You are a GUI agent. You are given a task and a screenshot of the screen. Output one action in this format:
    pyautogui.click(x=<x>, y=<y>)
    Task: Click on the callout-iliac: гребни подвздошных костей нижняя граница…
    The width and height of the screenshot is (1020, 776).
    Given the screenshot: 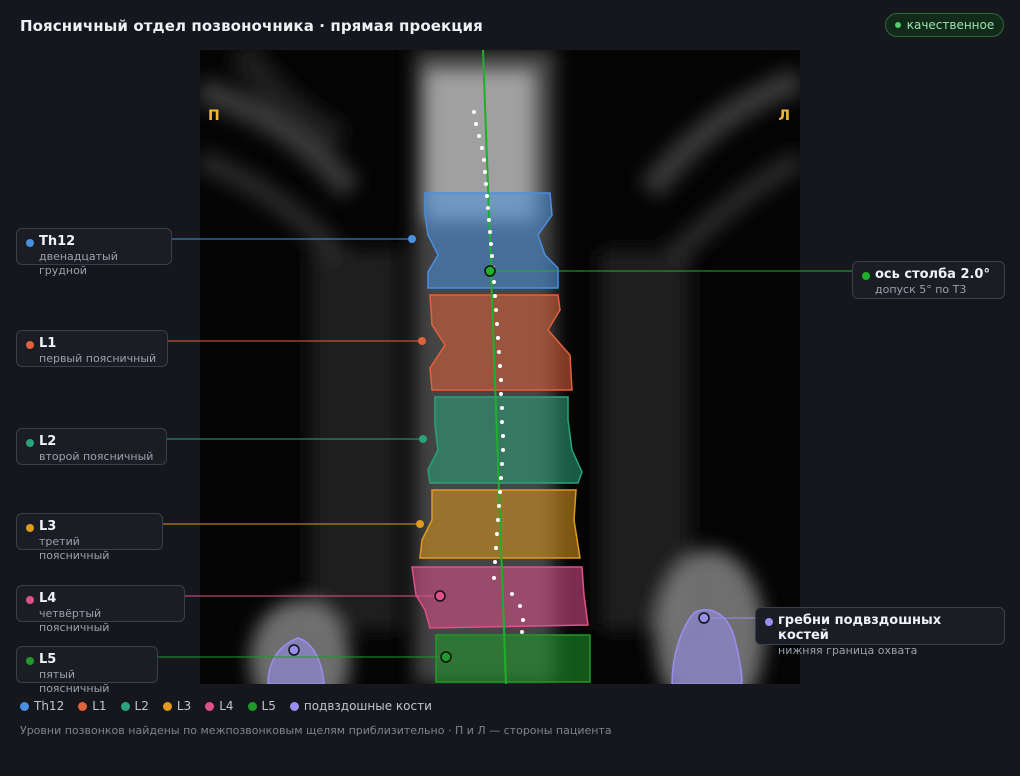 What is the action you would take?
    pyautogui.click(x=880, y=632)
    